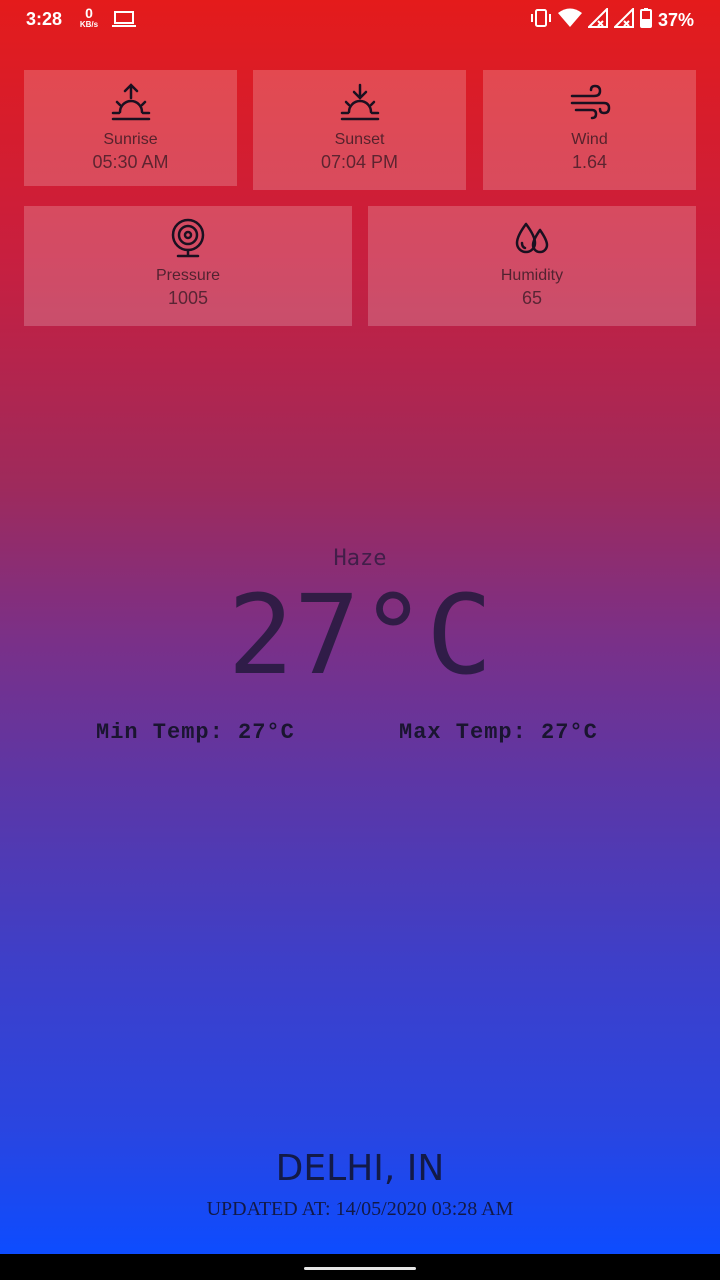 The height and width of the screenshot is (1280, 720). I want to click on vibrate-icon, so click(541, 20).